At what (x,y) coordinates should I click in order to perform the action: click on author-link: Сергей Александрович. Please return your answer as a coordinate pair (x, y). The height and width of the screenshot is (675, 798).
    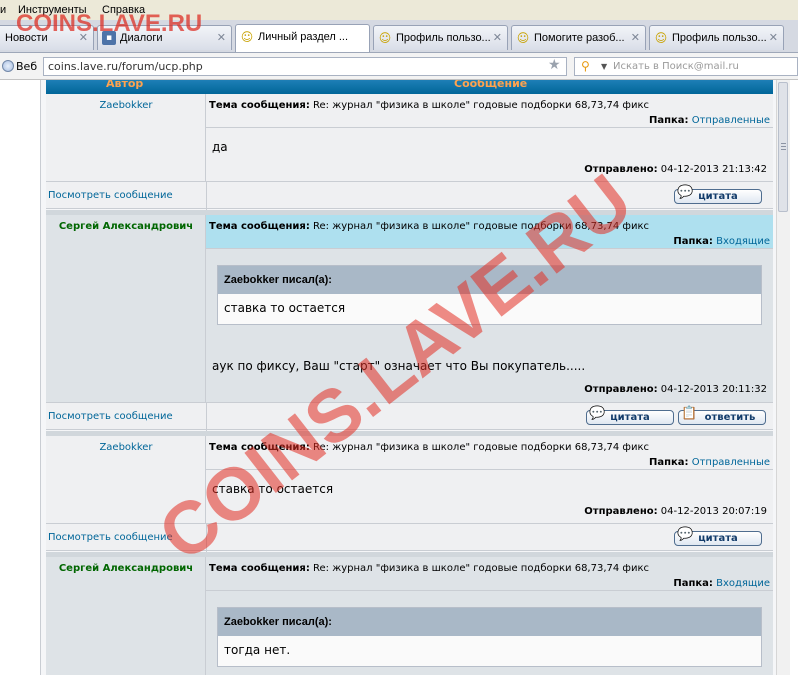
    Looking at the image, I should click on (126, 226).